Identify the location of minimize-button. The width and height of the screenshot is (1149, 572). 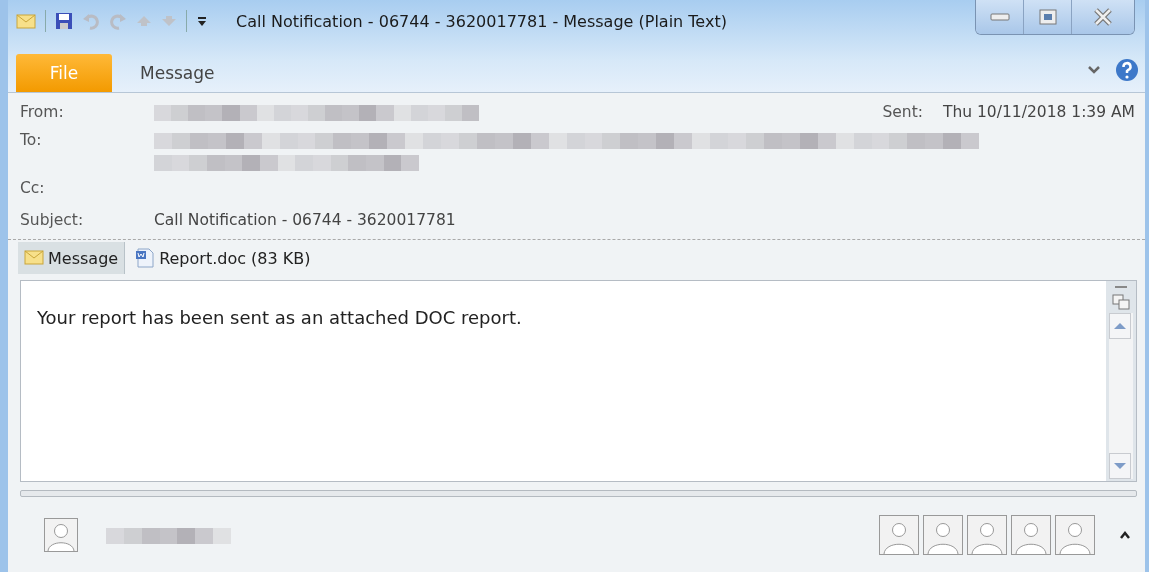
(1000, 17).